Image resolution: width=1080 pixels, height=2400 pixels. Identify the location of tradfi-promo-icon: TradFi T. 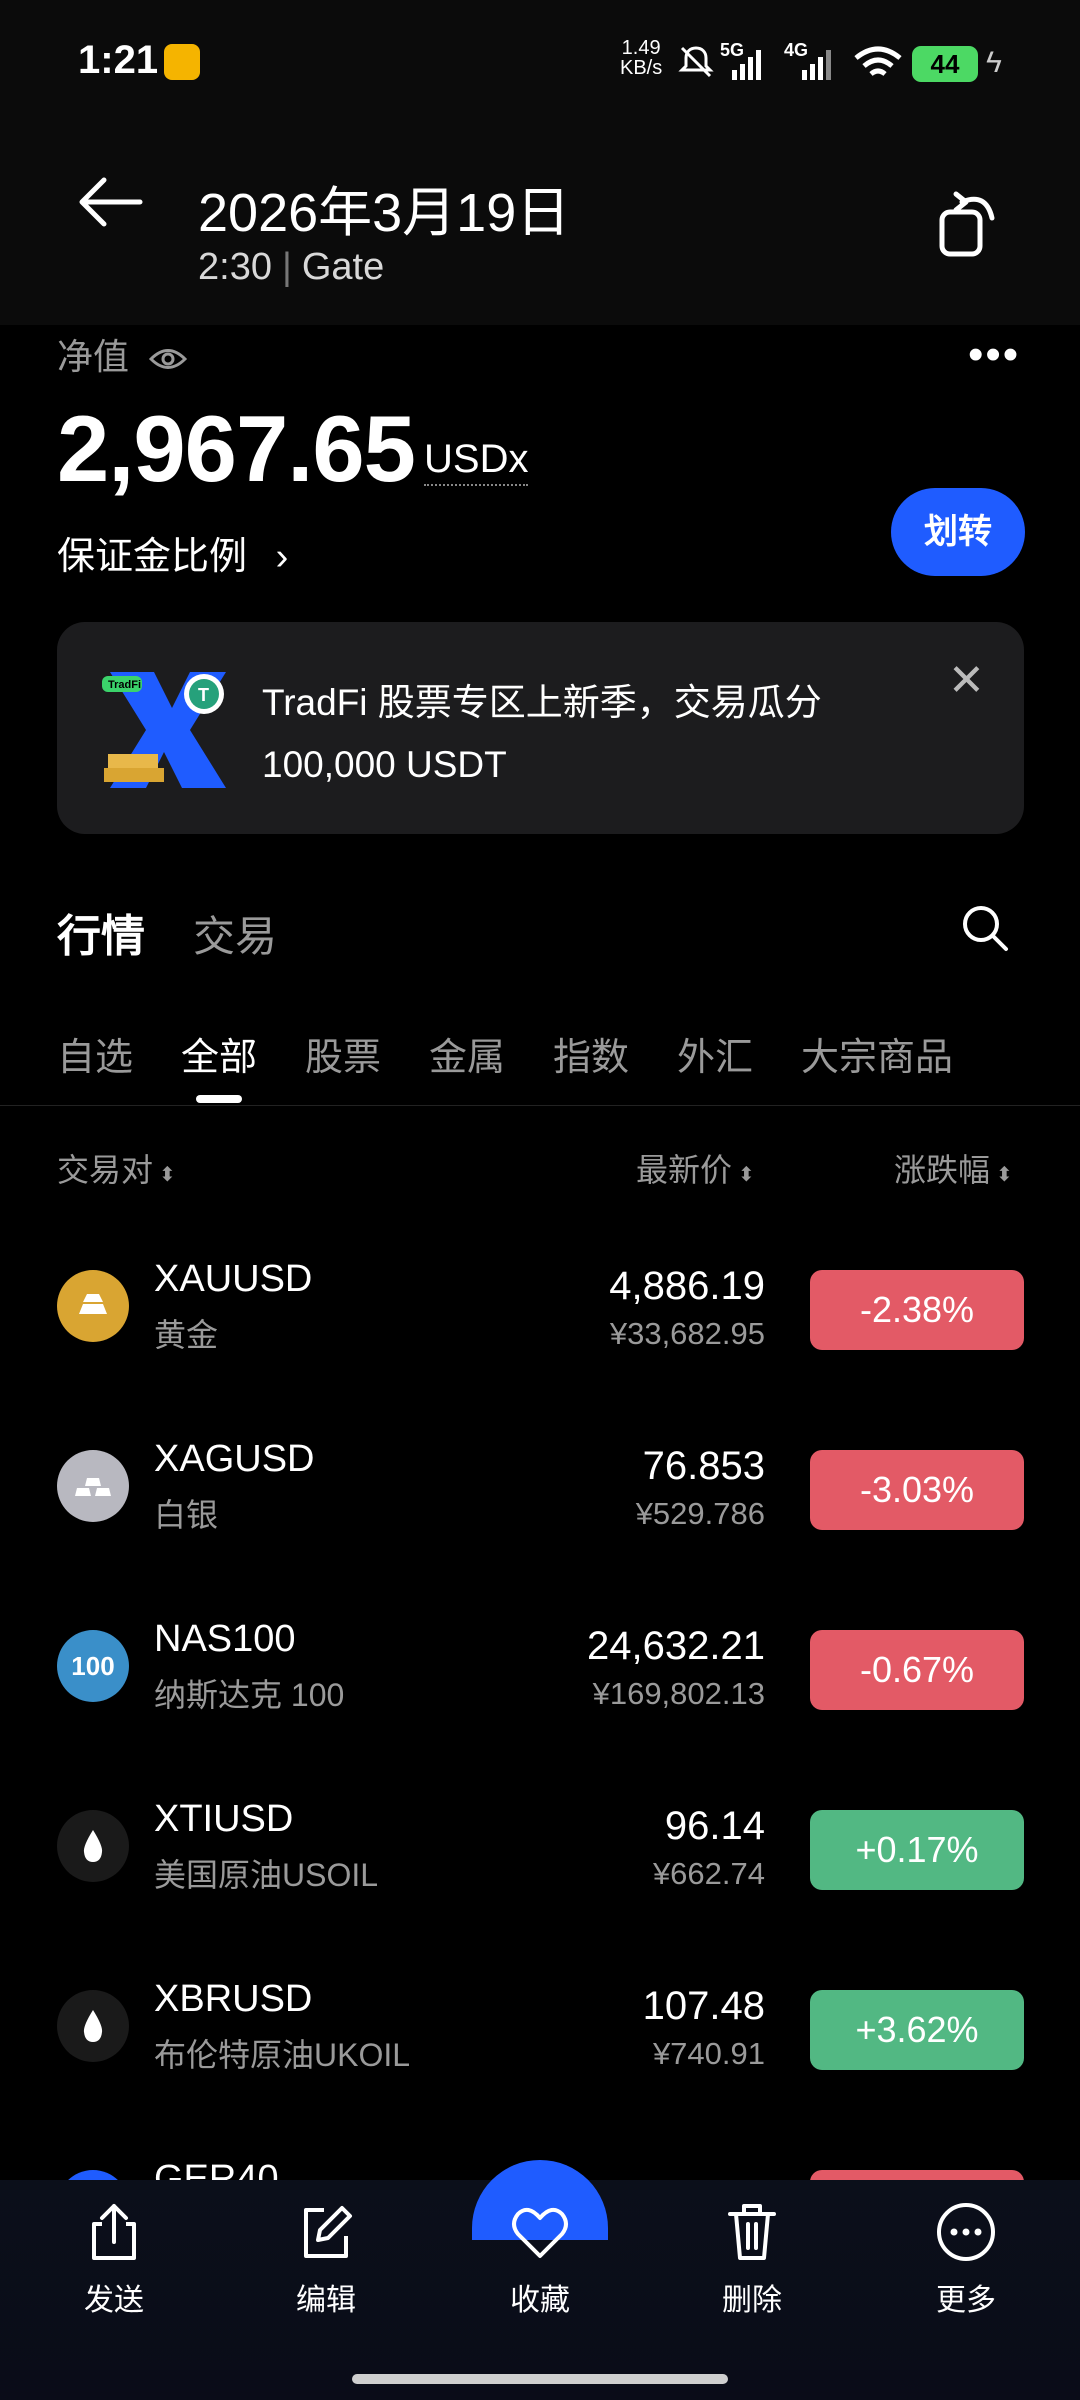
(164, 730).